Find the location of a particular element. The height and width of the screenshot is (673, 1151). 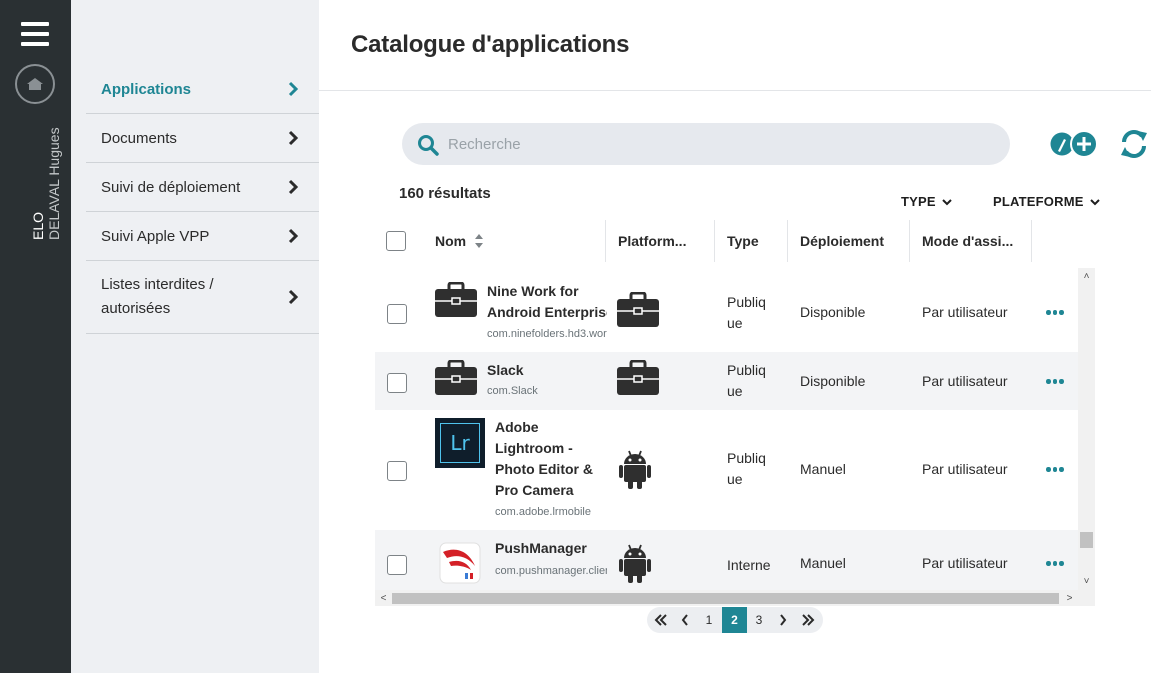

column-header-label: Type is located at coordinates (743, 241).